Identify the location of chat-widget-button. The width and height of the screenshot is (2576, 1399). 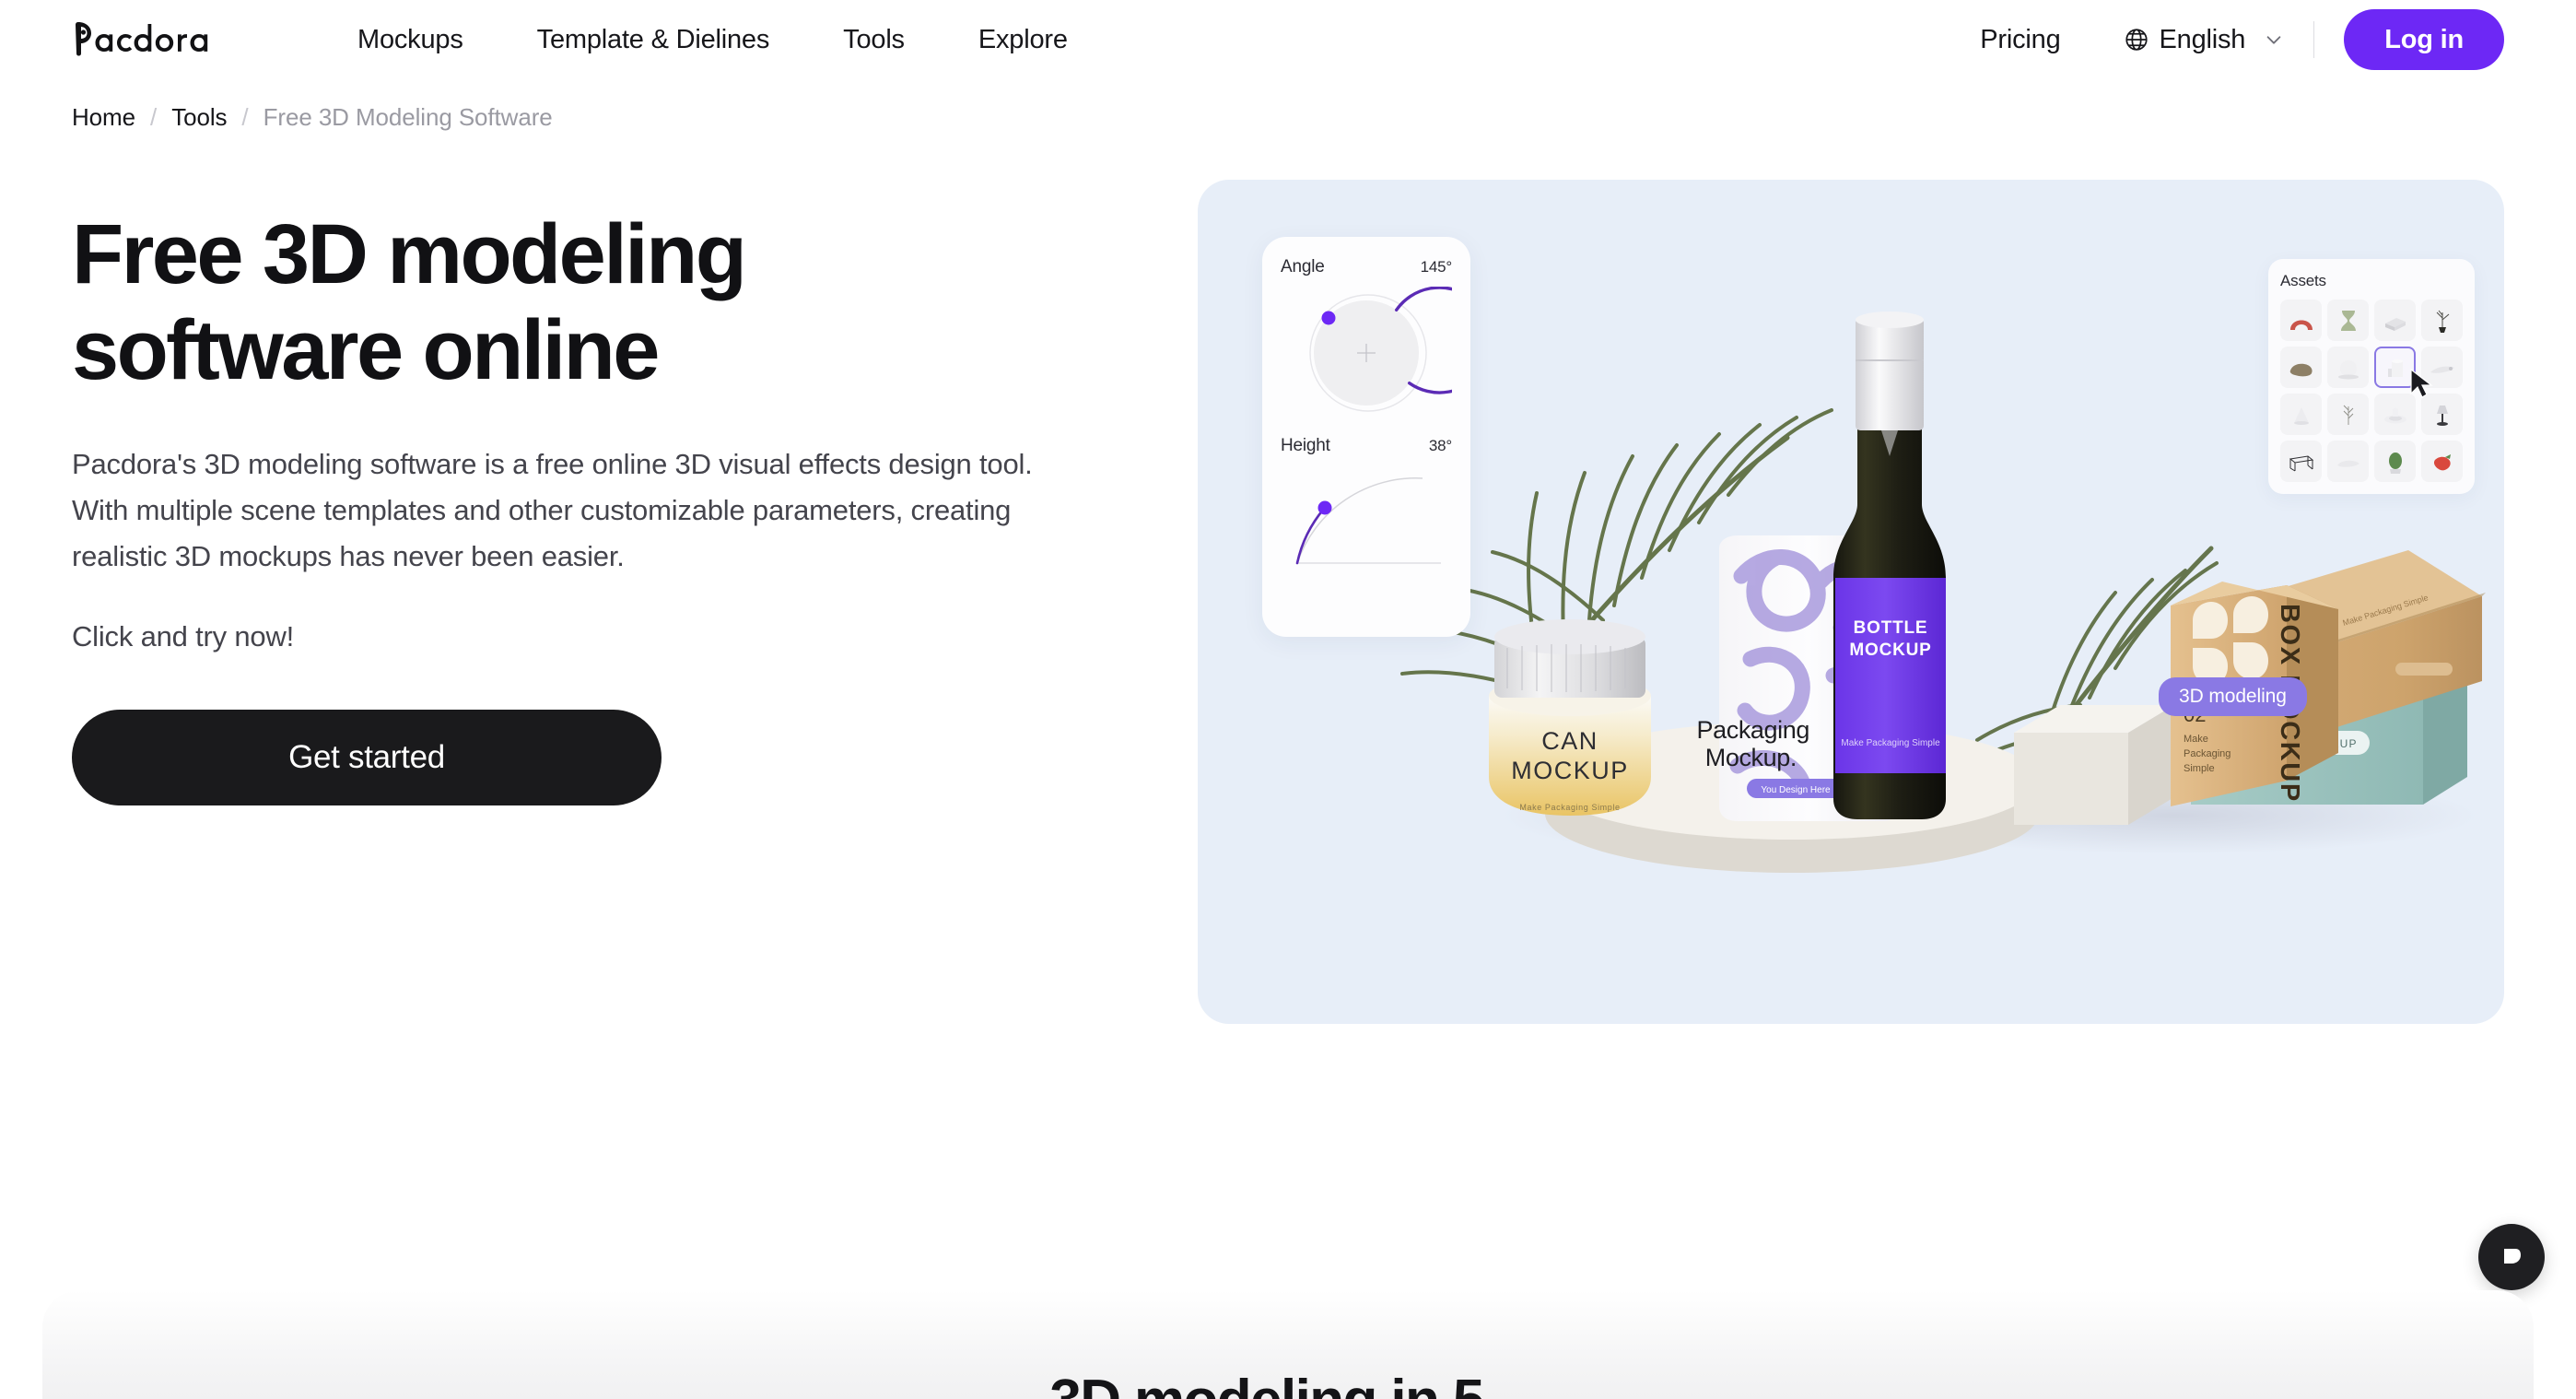
(2511, 1257).